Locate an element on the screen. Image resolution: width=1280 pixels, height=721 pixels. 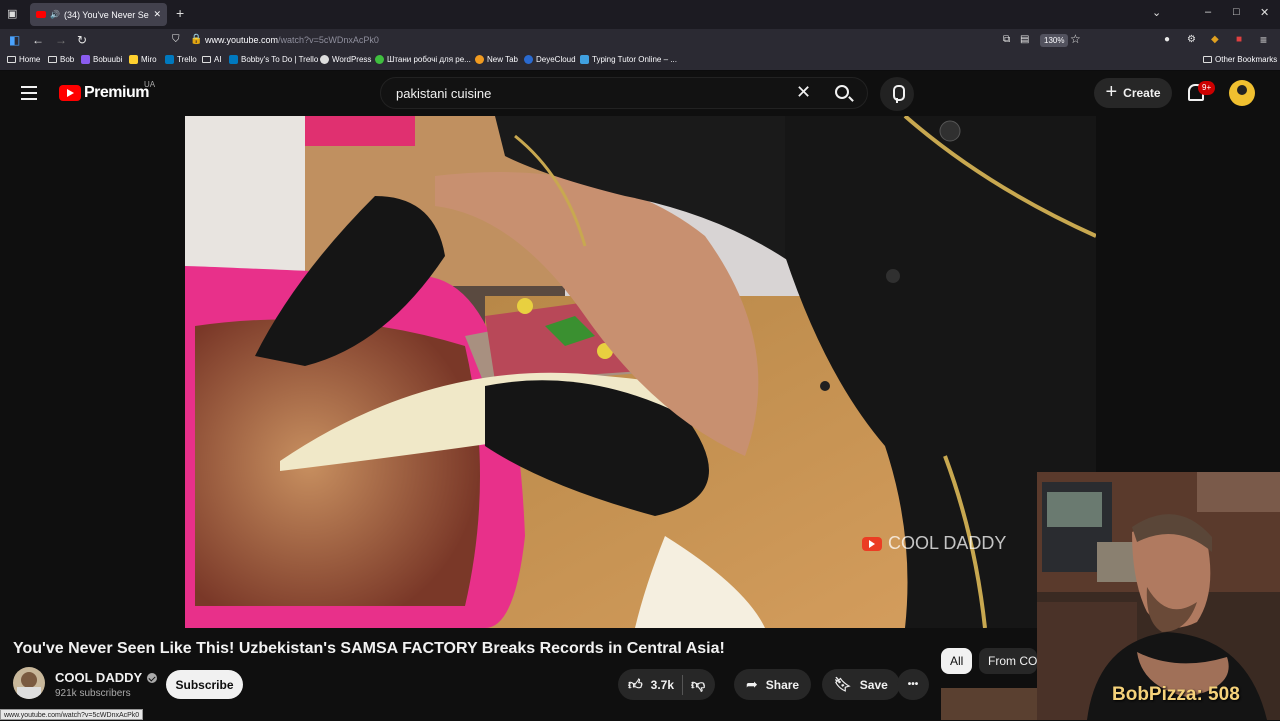
sidebar-toggle-icon: ◧ is located at coordinates (14, 40).